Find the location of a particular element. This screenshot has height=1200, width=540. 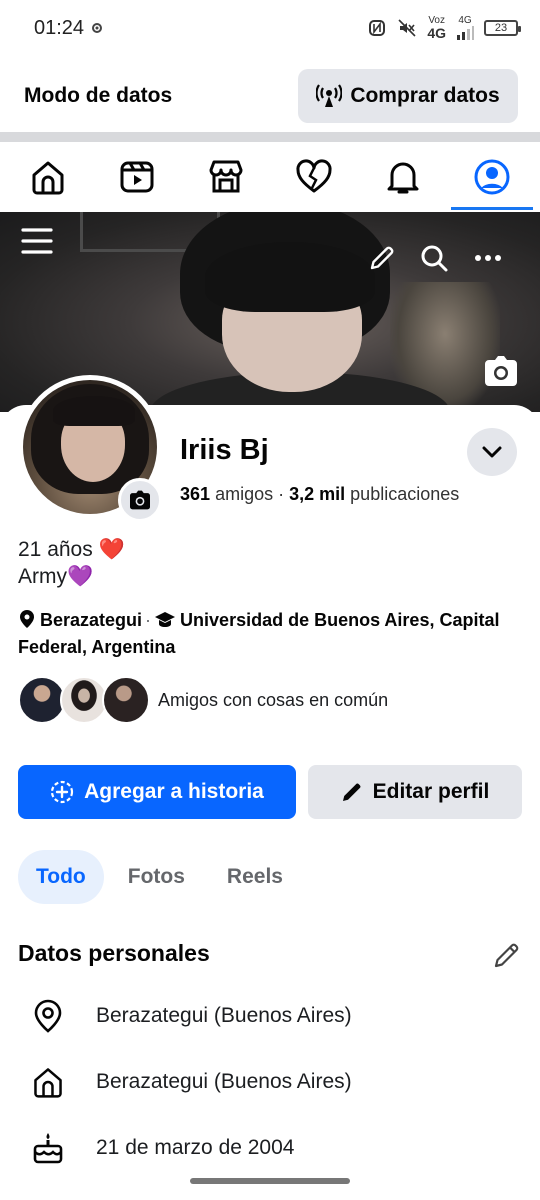

mutual-friends-row: Amigos con cosas en común is located at coordinates (203, 700).